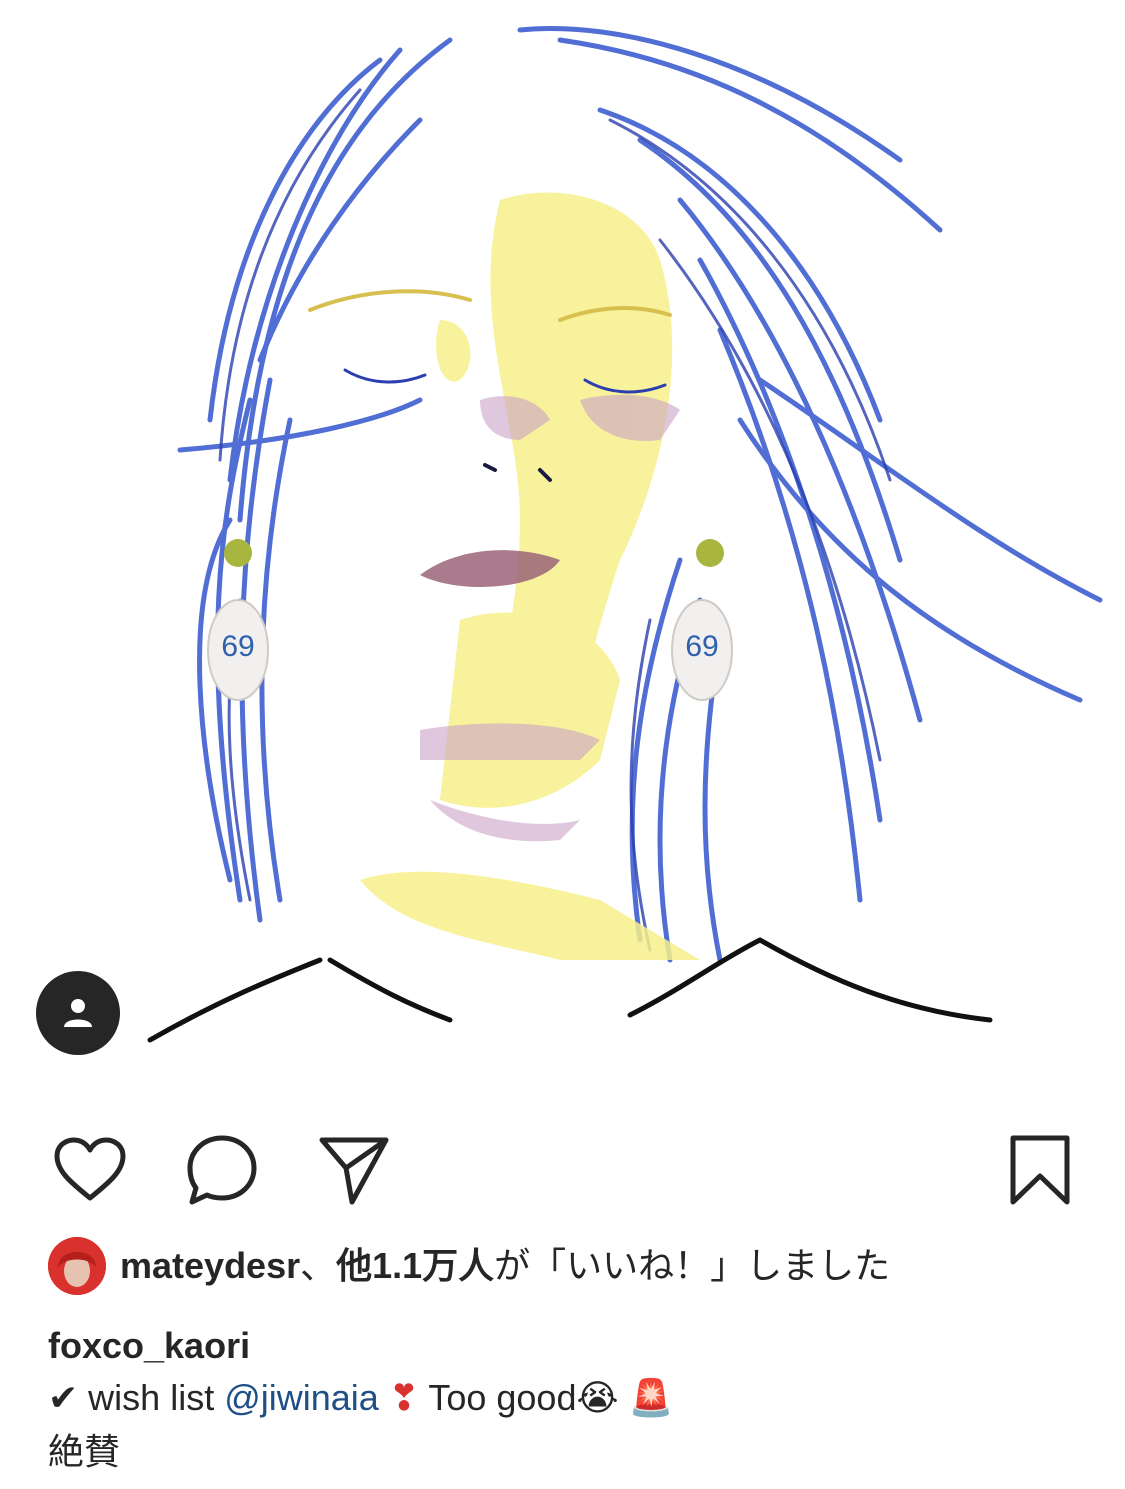 Image resolution: width=1125 pixels, height=1489 pixels. I want to click on check-emoji: ✔, so click(63, 1397).